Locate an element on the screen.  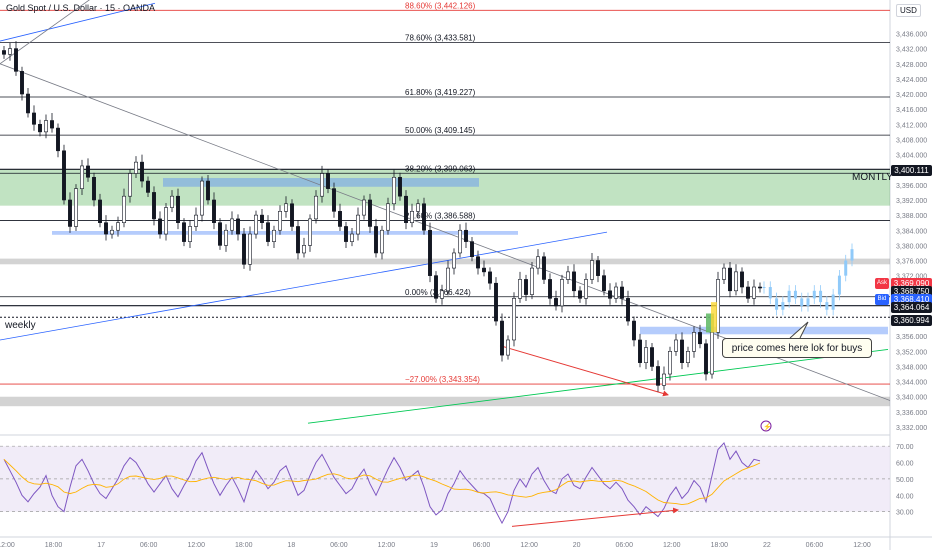
time-tick-label: 17 is located at coordinates (101, 545).